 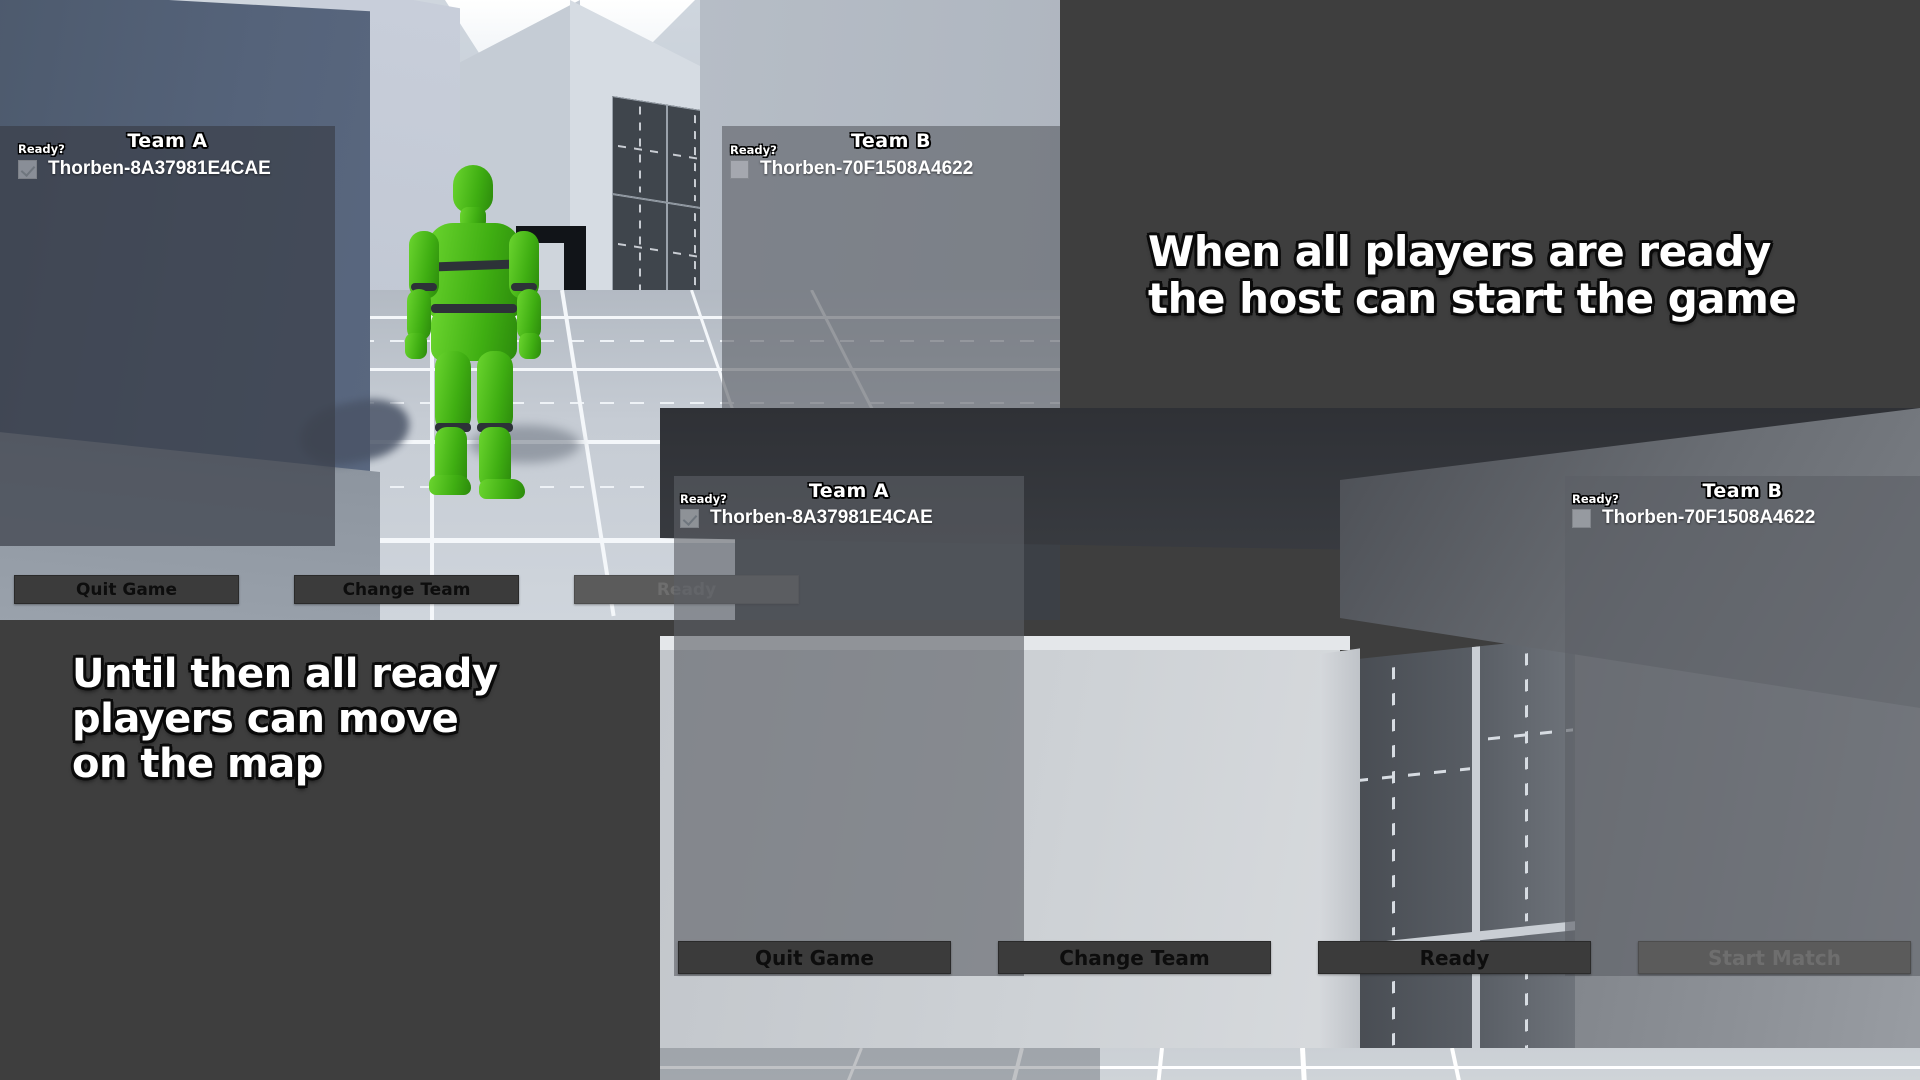 What do you see at coordinates (1454, 957) in the screenshot?
I see `ready-button: Ready` at bounding box center [1454, 957].